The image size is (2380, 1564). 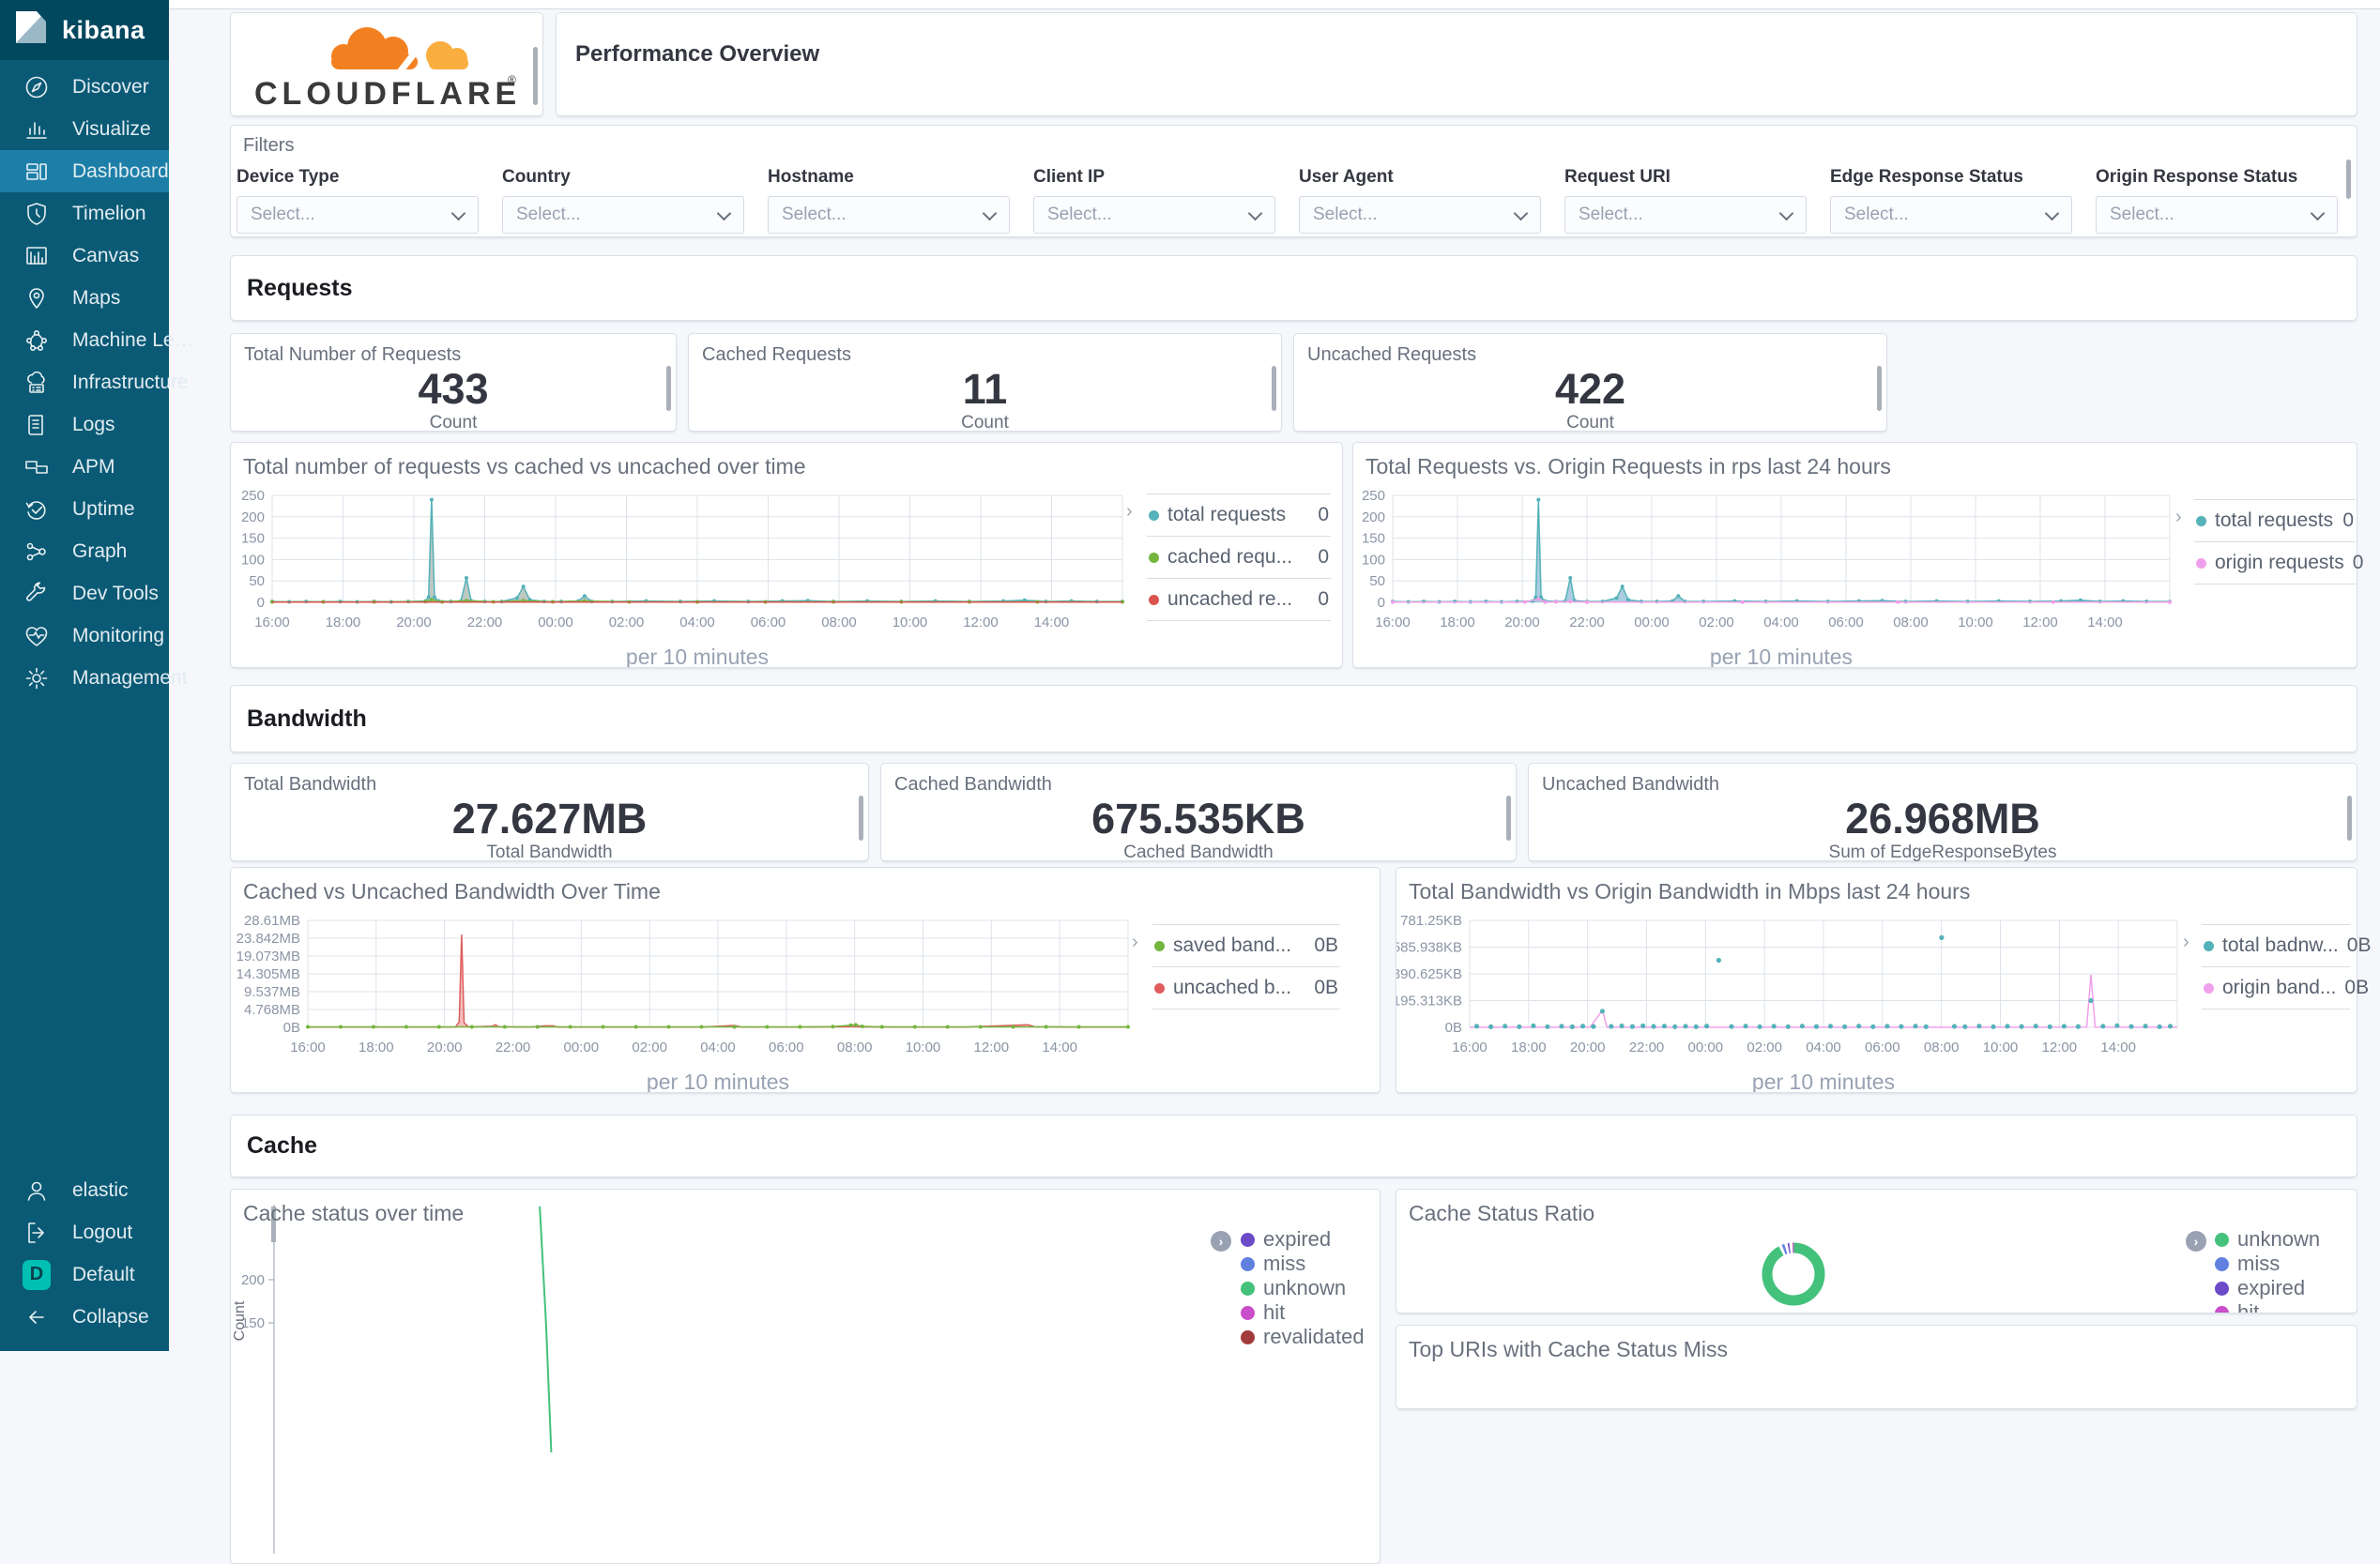 What do you see at coordinates (1199, 852) in the screenshot?
I see `metric-label: Cached Bandwidth` at bounding box center [1199, 852].